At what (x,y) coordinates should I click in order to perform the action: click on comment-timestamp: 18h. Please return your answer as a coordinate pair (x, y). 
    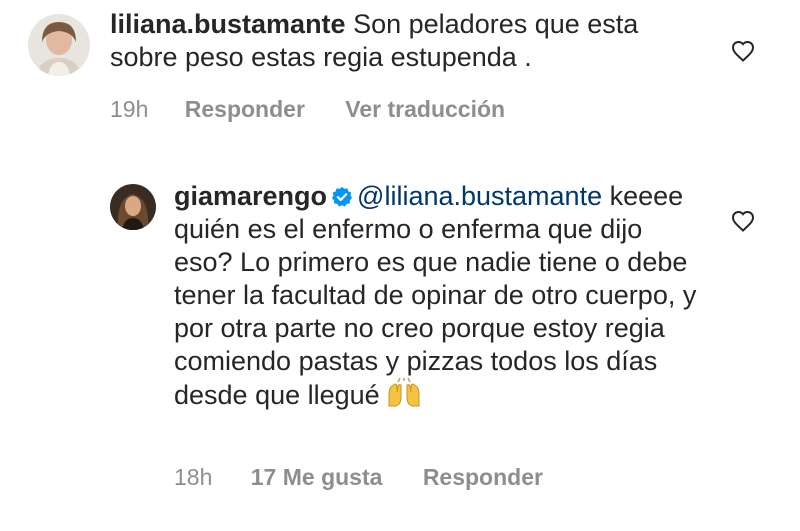
    Looking at the image, I should click on (193, 477).